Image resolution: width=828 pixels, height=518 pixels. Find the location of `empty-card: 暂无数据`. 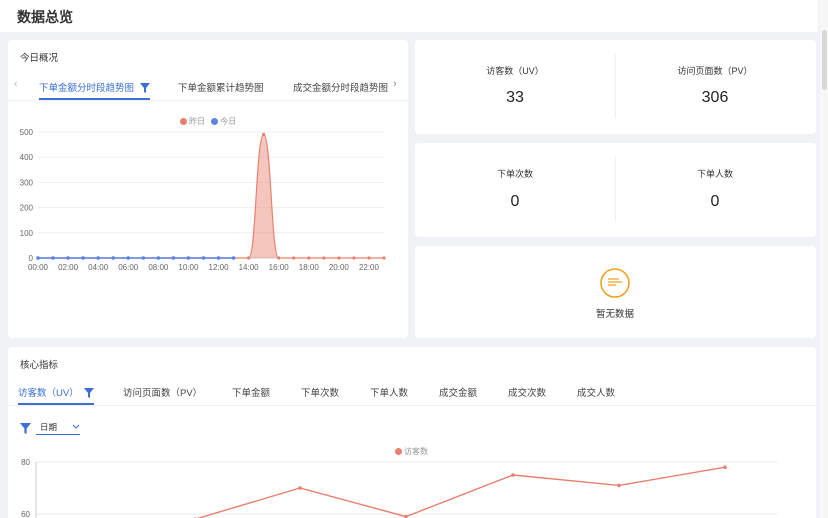

empty-card: 暂无数据 is located at coordinates (615, 292).